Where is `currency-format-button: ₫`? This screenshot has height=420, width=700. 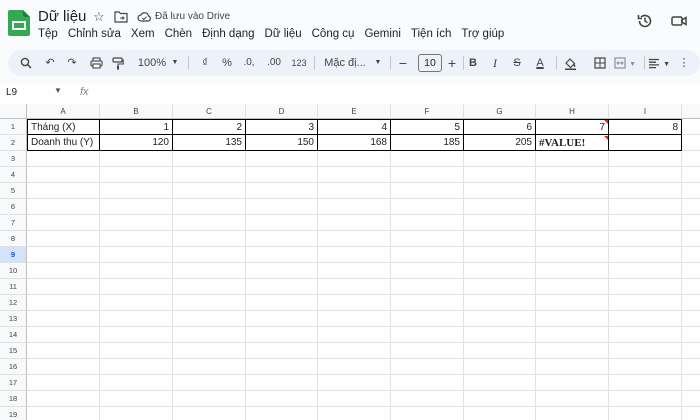 currency-format-button: ₫ is located at coordinates (205, 63).